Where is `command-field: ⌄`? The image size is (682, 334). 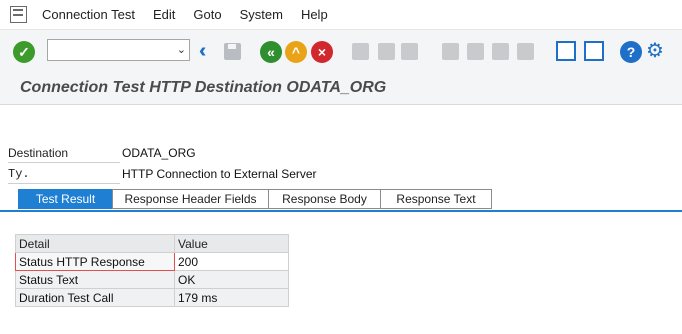 command-field: ⌄ is located at coordinates (118, 50).